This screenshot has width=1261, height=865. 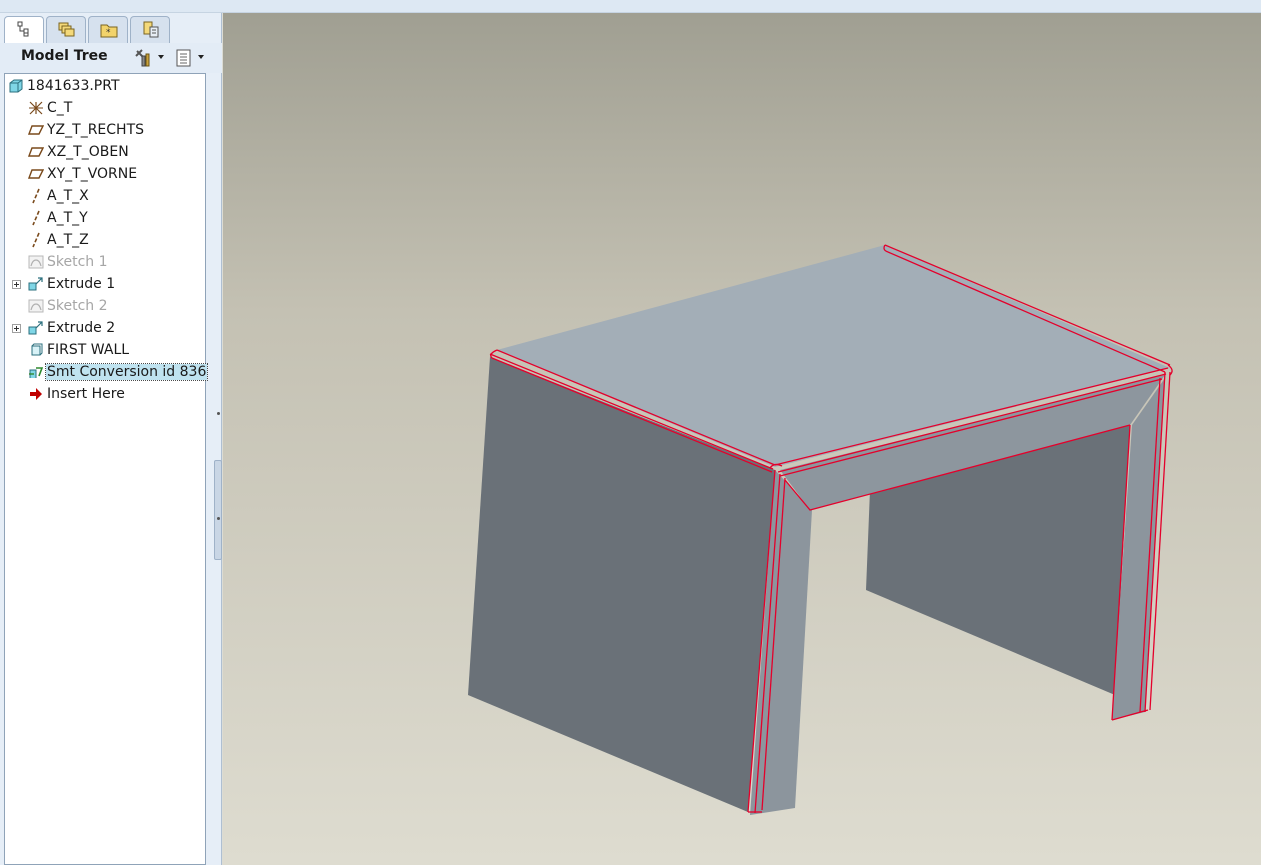 I want to click on tree-item-sketch-1: Sketch 1, so click(x=105, y=262).